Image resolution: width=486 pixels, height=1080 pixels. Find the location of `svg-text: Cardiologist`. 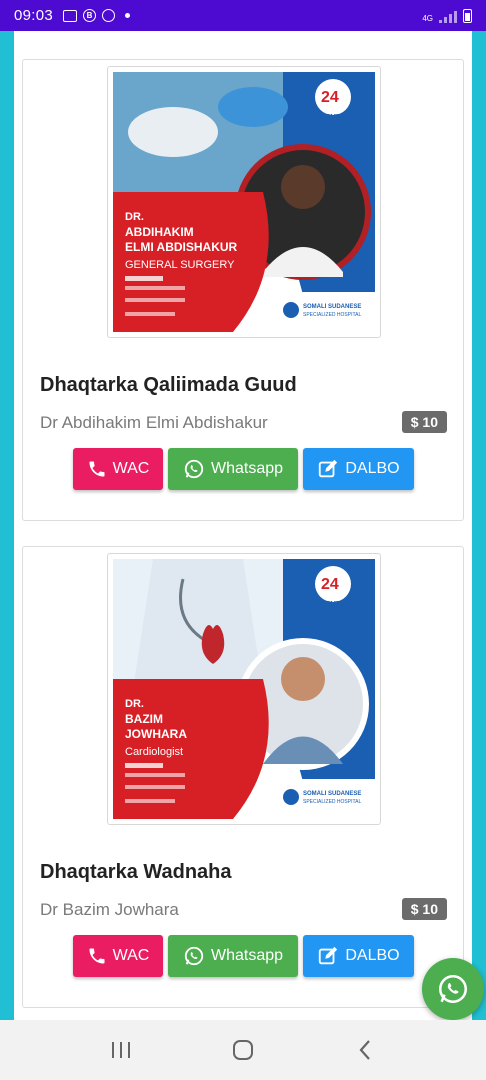

svg-text: Cardiologist is located at coordinates (154, 752).